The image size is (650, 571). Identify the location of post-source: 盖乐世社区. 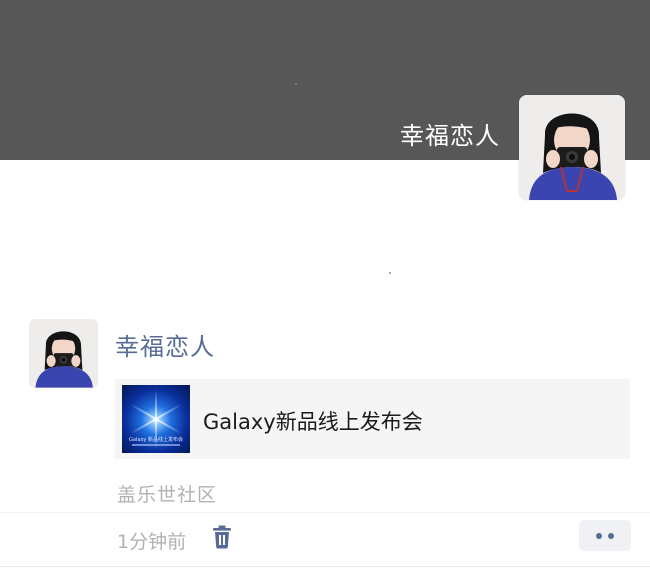
(167, 493).